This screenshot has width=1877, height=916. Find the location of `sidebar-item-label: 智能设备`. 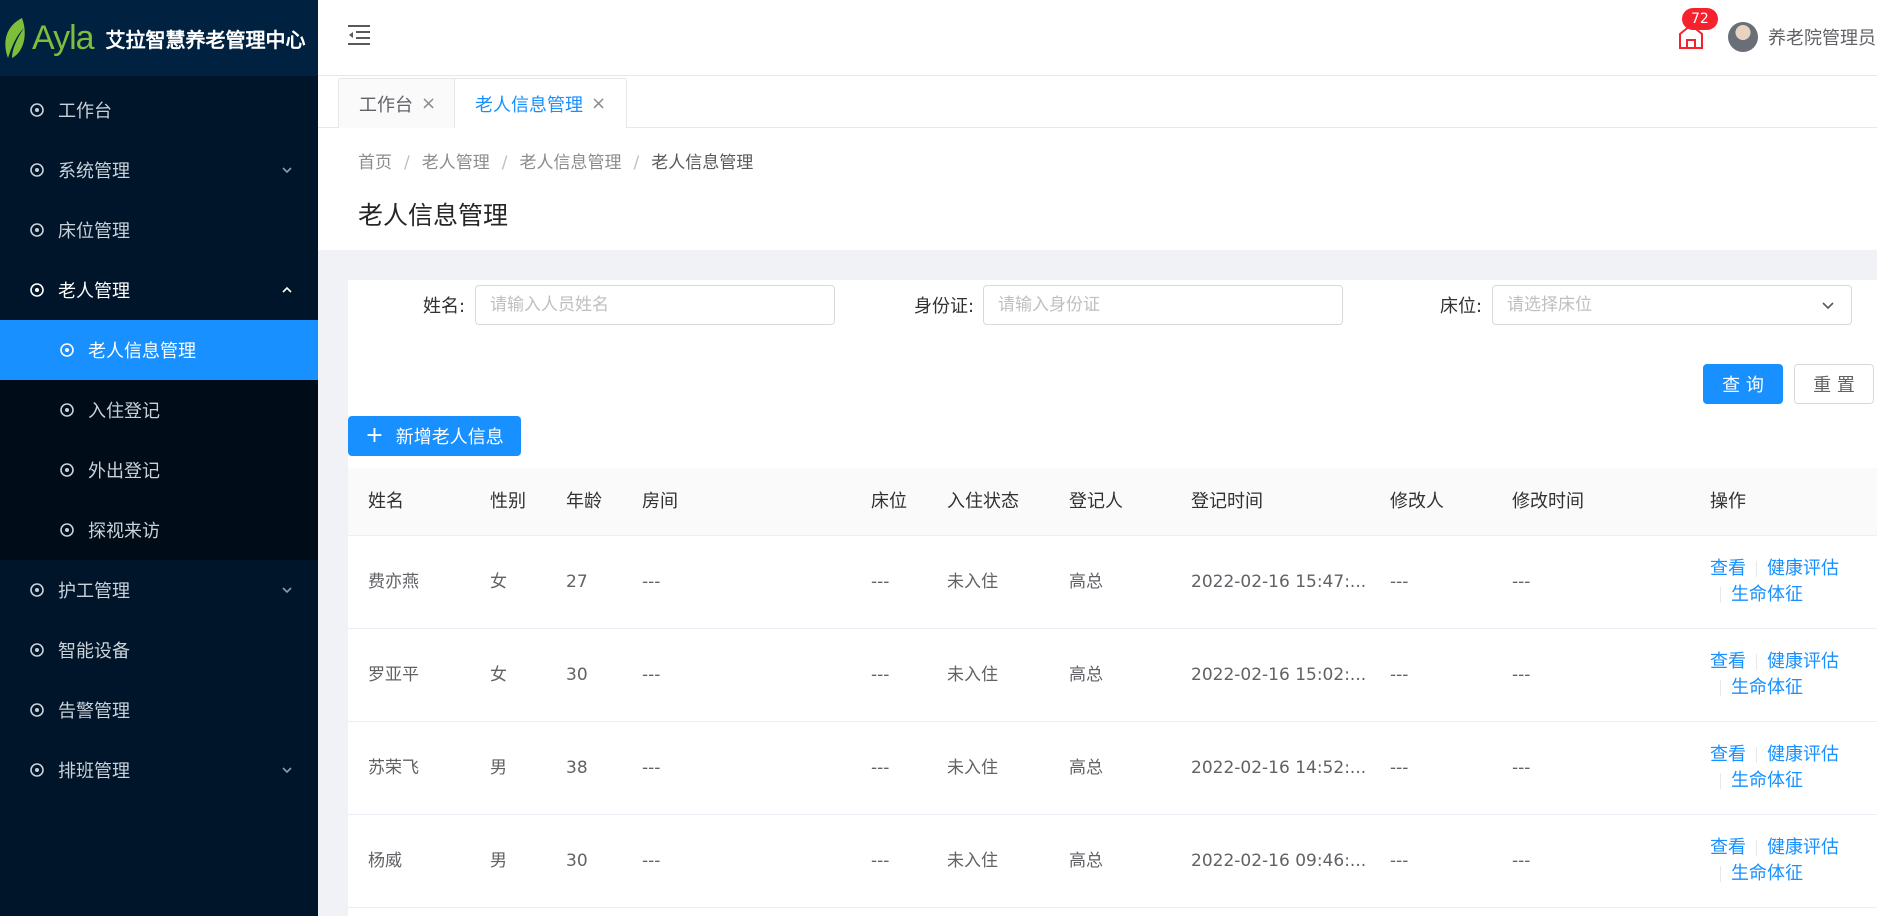

sidebar-item-label: 智能设备 is located at coordinates (94, 651).